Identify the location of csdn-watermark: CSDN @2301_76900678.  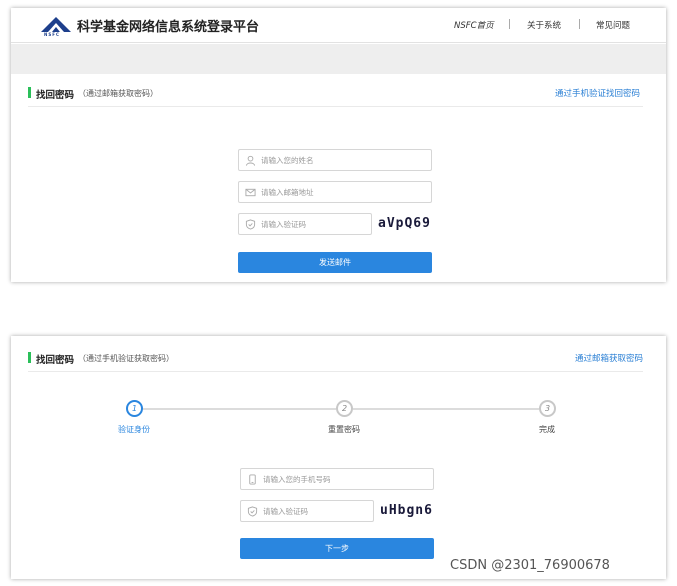
(530, 565).